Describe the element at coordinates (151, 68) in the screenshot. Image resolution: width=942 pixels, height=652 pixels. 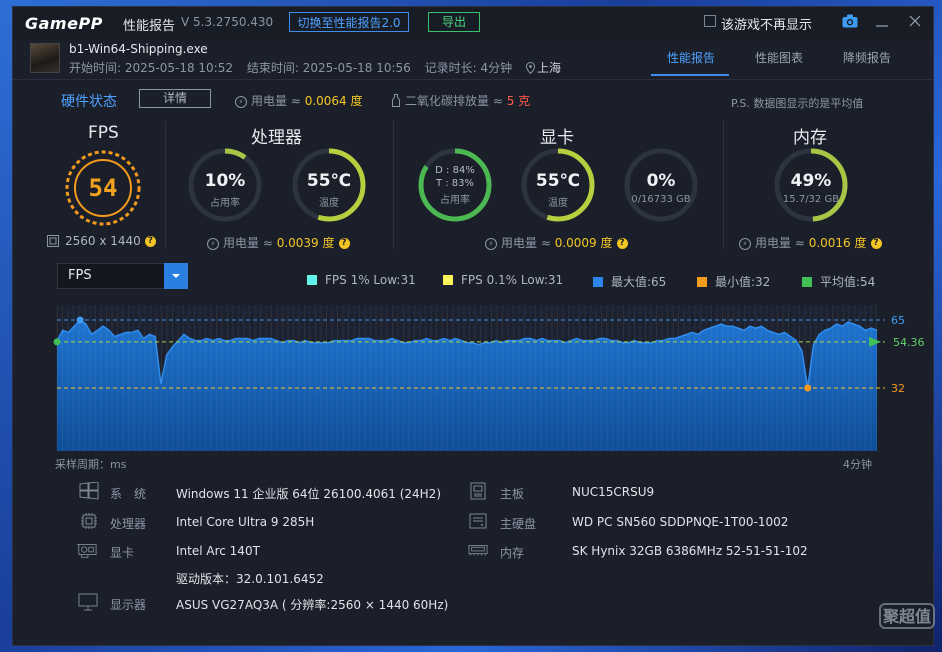
I see `start-time: 开始时间: 2025-05-18 10:52` at that location.